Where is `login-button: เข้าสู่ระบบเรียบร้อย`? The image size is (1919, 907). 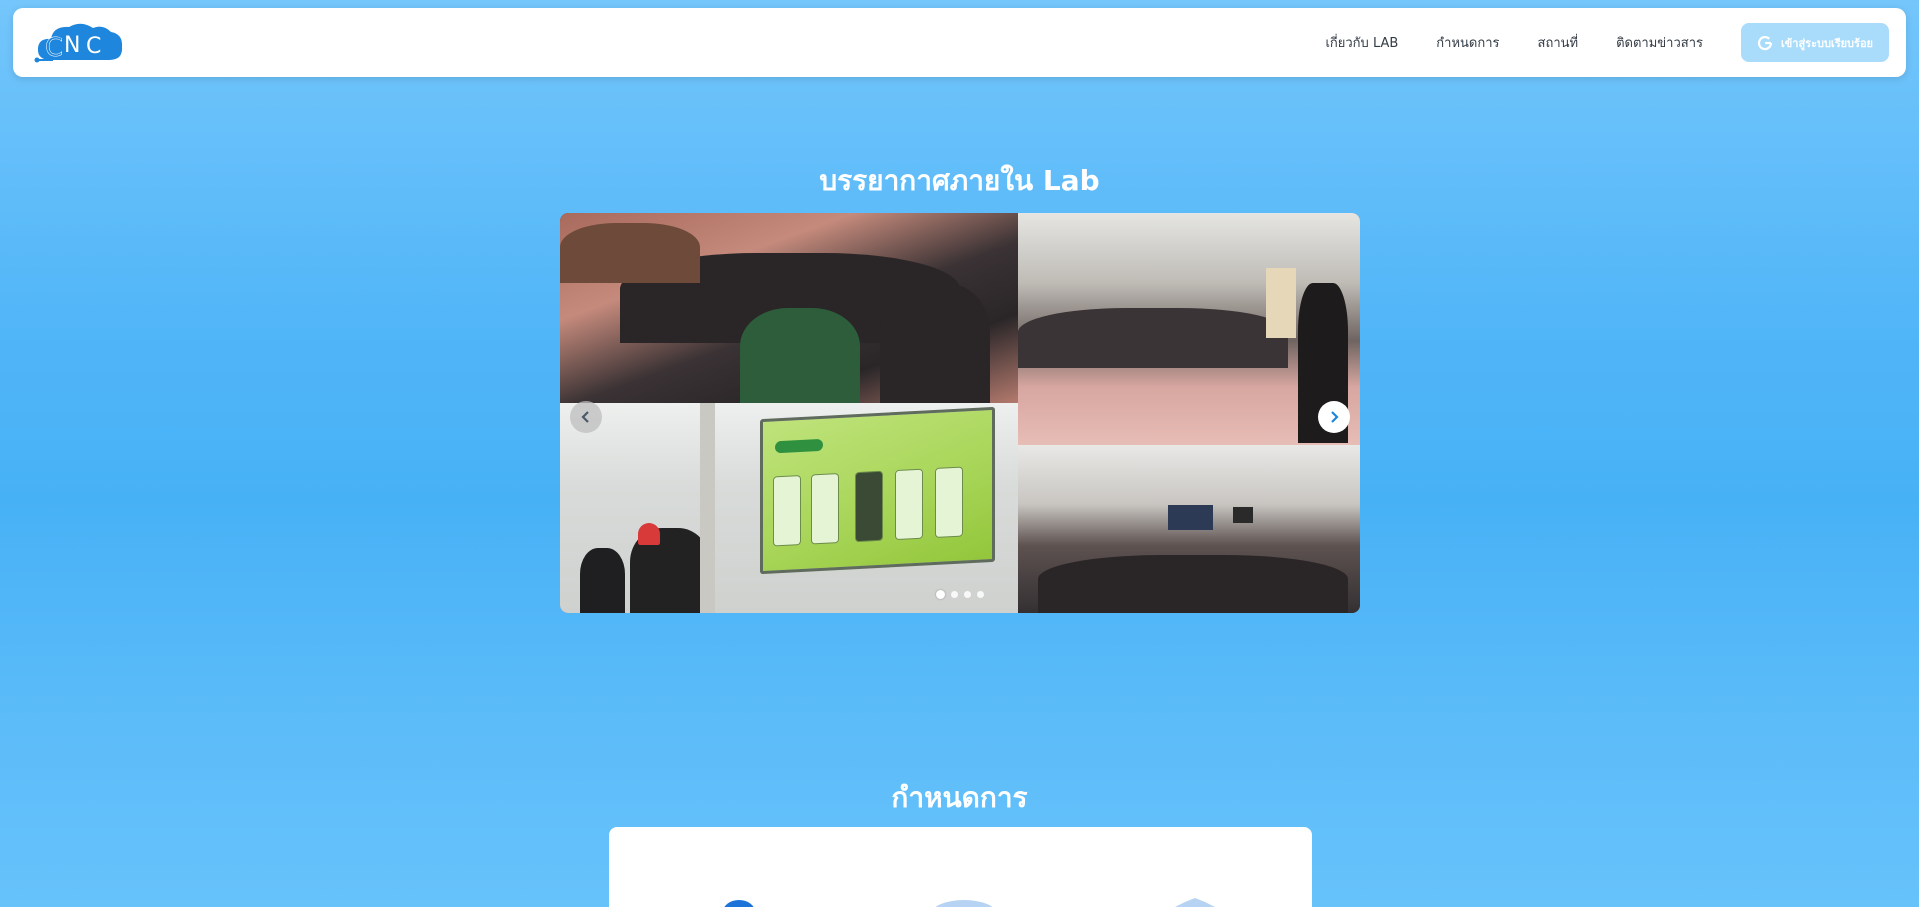
login-button: เข้าสู่ระบบเรียบร้อย is located at coordinates (1815, 42).